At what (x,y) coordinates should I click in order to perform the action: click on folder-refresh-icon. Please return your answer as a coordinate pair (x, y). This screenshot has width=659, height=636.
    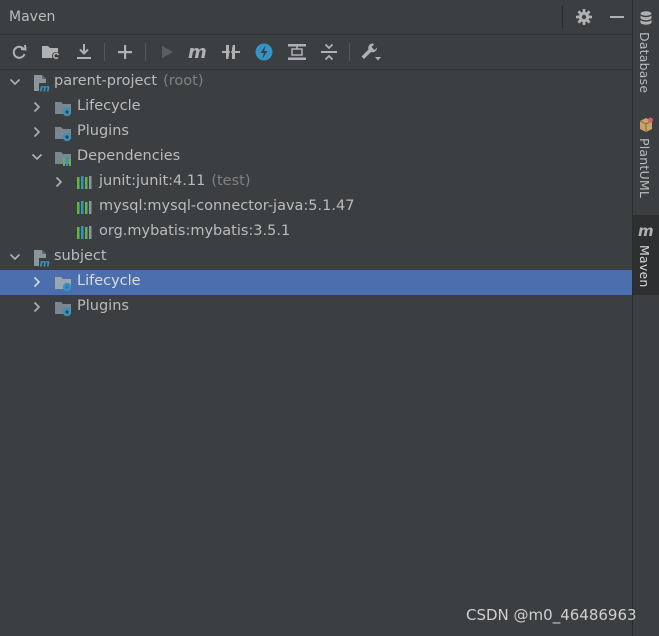
    Looking at the image, I should click on (51, 52).